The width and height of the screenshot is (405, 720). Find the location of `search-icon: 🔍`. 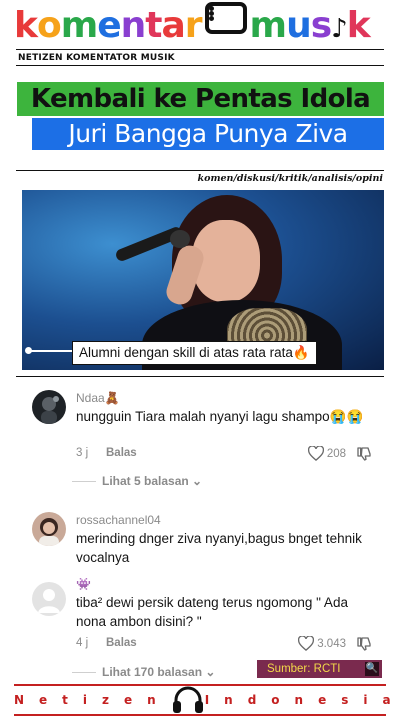

search-icon: 🔍 is located at coordinates (372, 669).